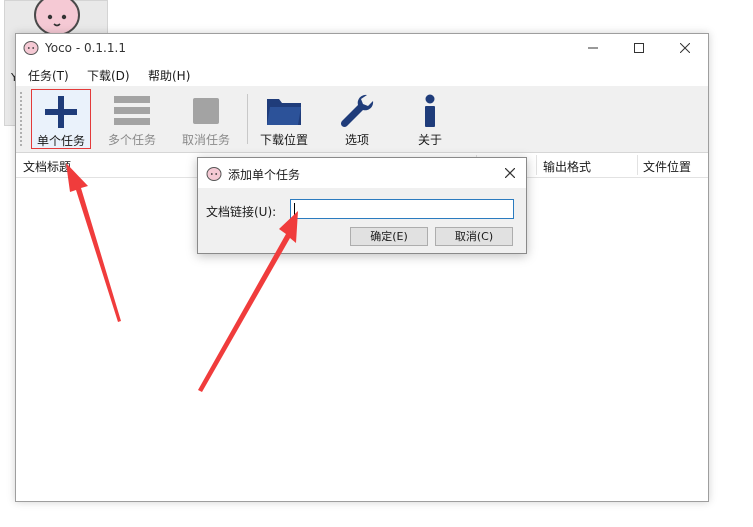  Describe the element at coordinates (284, 112) in the screenshot. I see `folder-icon` at that location.